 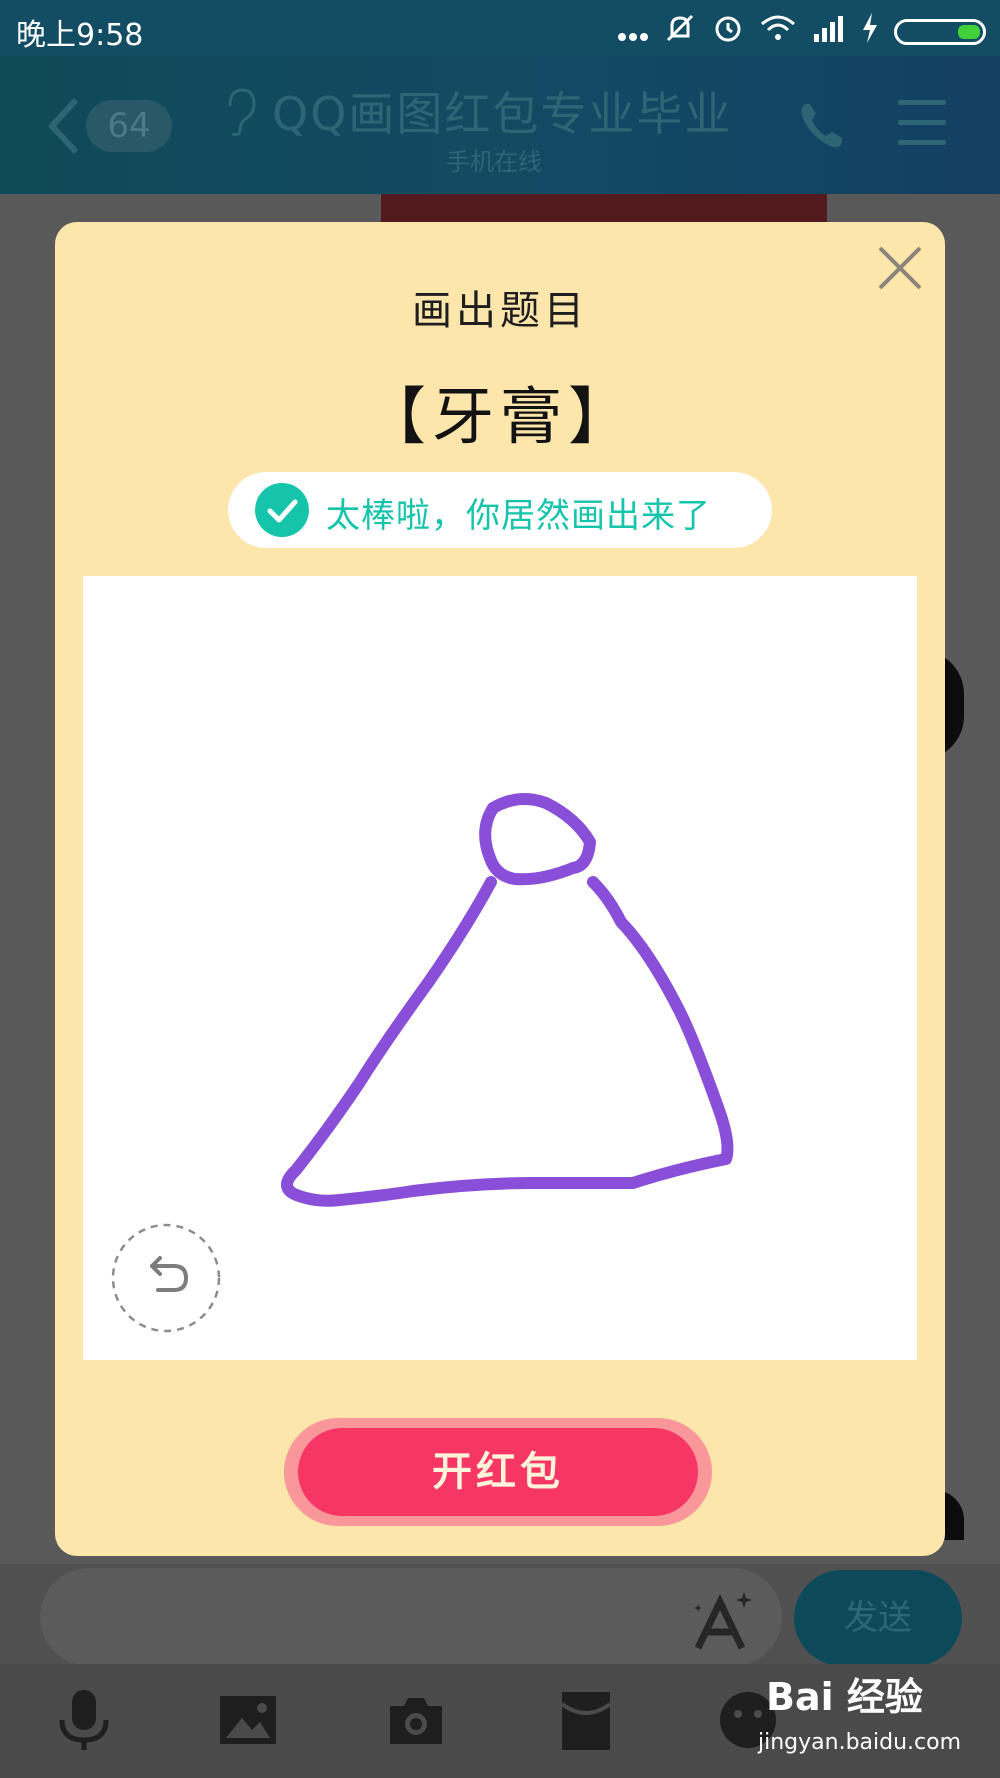 What do you see at coordinates (129, 126) in the screenshot?
I see `unread-count-badge: 64` at bounding box center [129, 126].